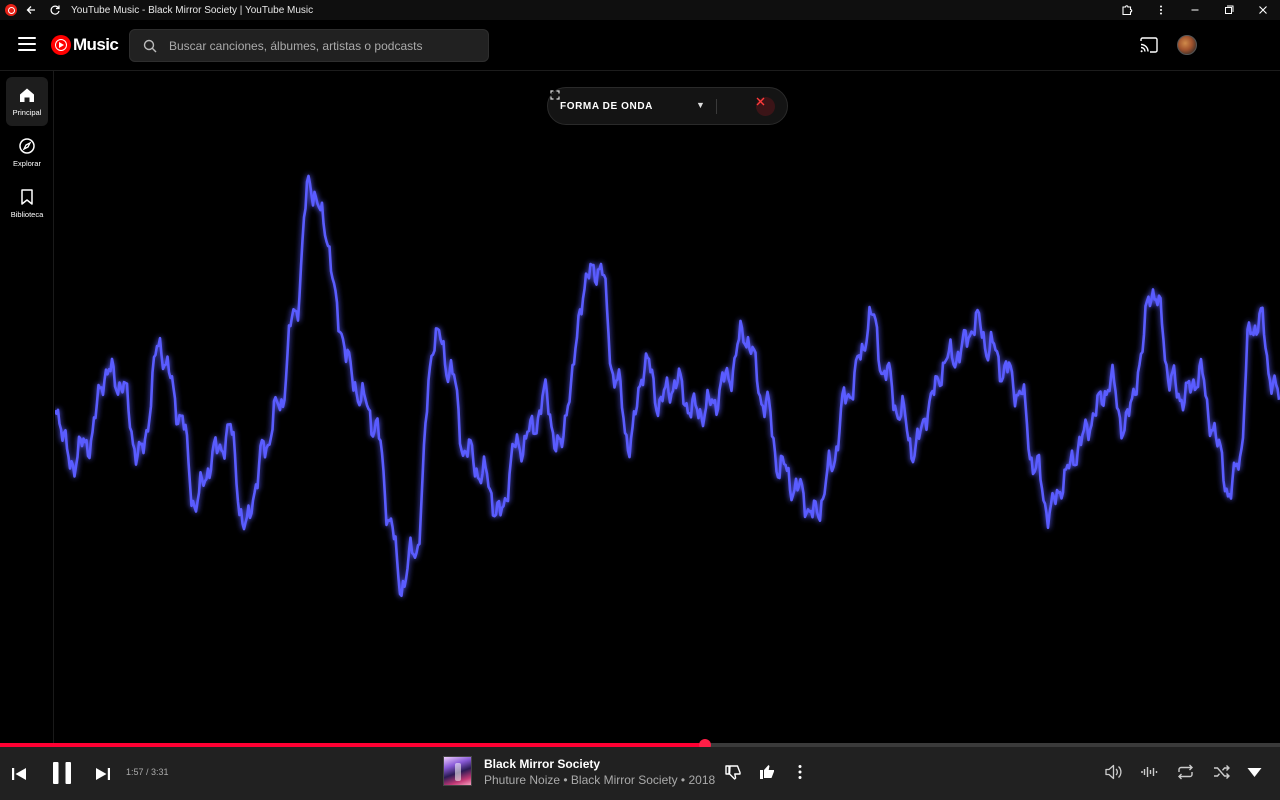 The height and width of the screenshot is (800, 1280). I want to click on volume-button, so click(1113, 772).